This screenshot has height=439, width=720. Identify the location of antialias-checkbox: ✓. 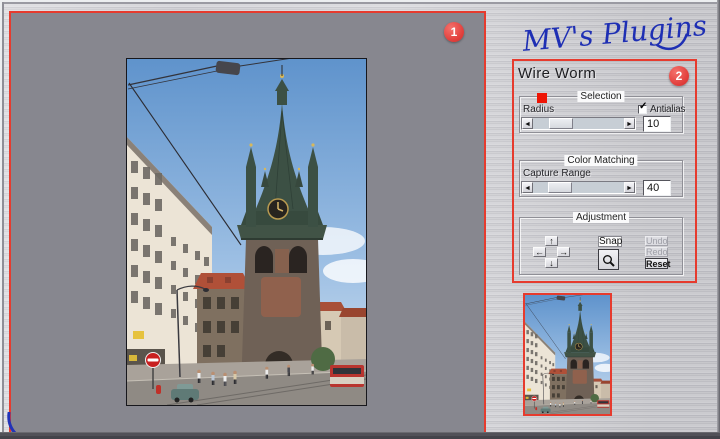
(643, 107).